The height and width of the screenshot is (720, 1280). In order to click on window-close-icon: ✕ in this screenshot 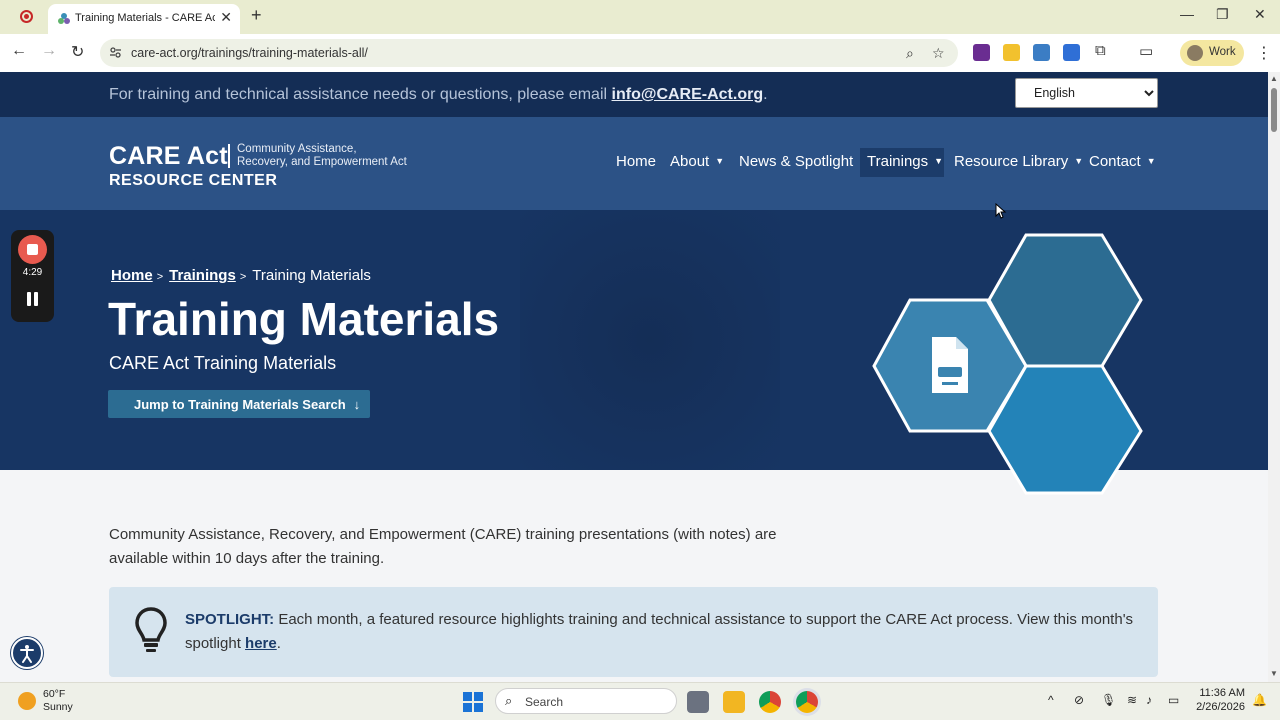, I will do `click(1260, 14)`.